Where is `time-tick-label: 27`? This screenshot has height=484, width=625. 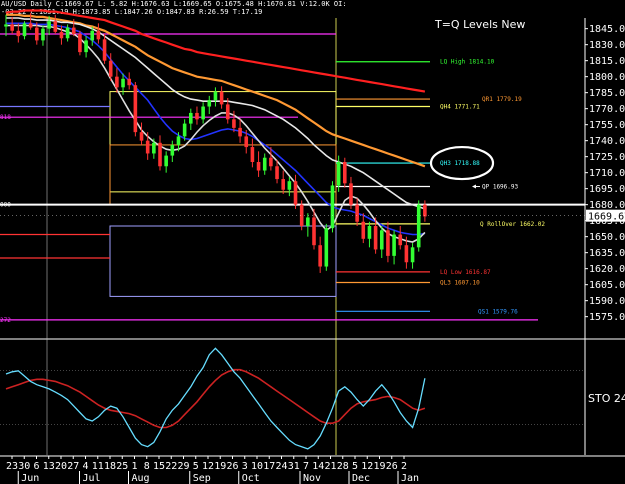
time-tick-label: 27 is located at coordinates (73, 466).